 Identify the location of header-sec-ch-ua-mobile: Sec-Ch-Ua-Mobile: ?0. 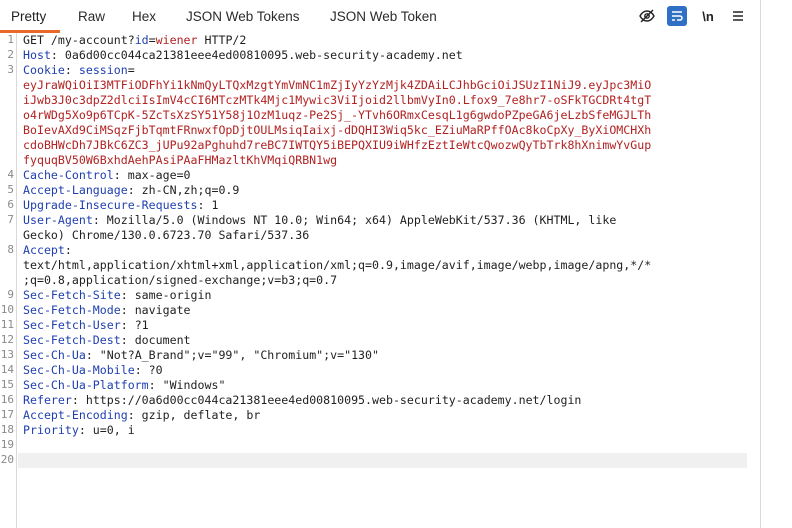
(93, 370).